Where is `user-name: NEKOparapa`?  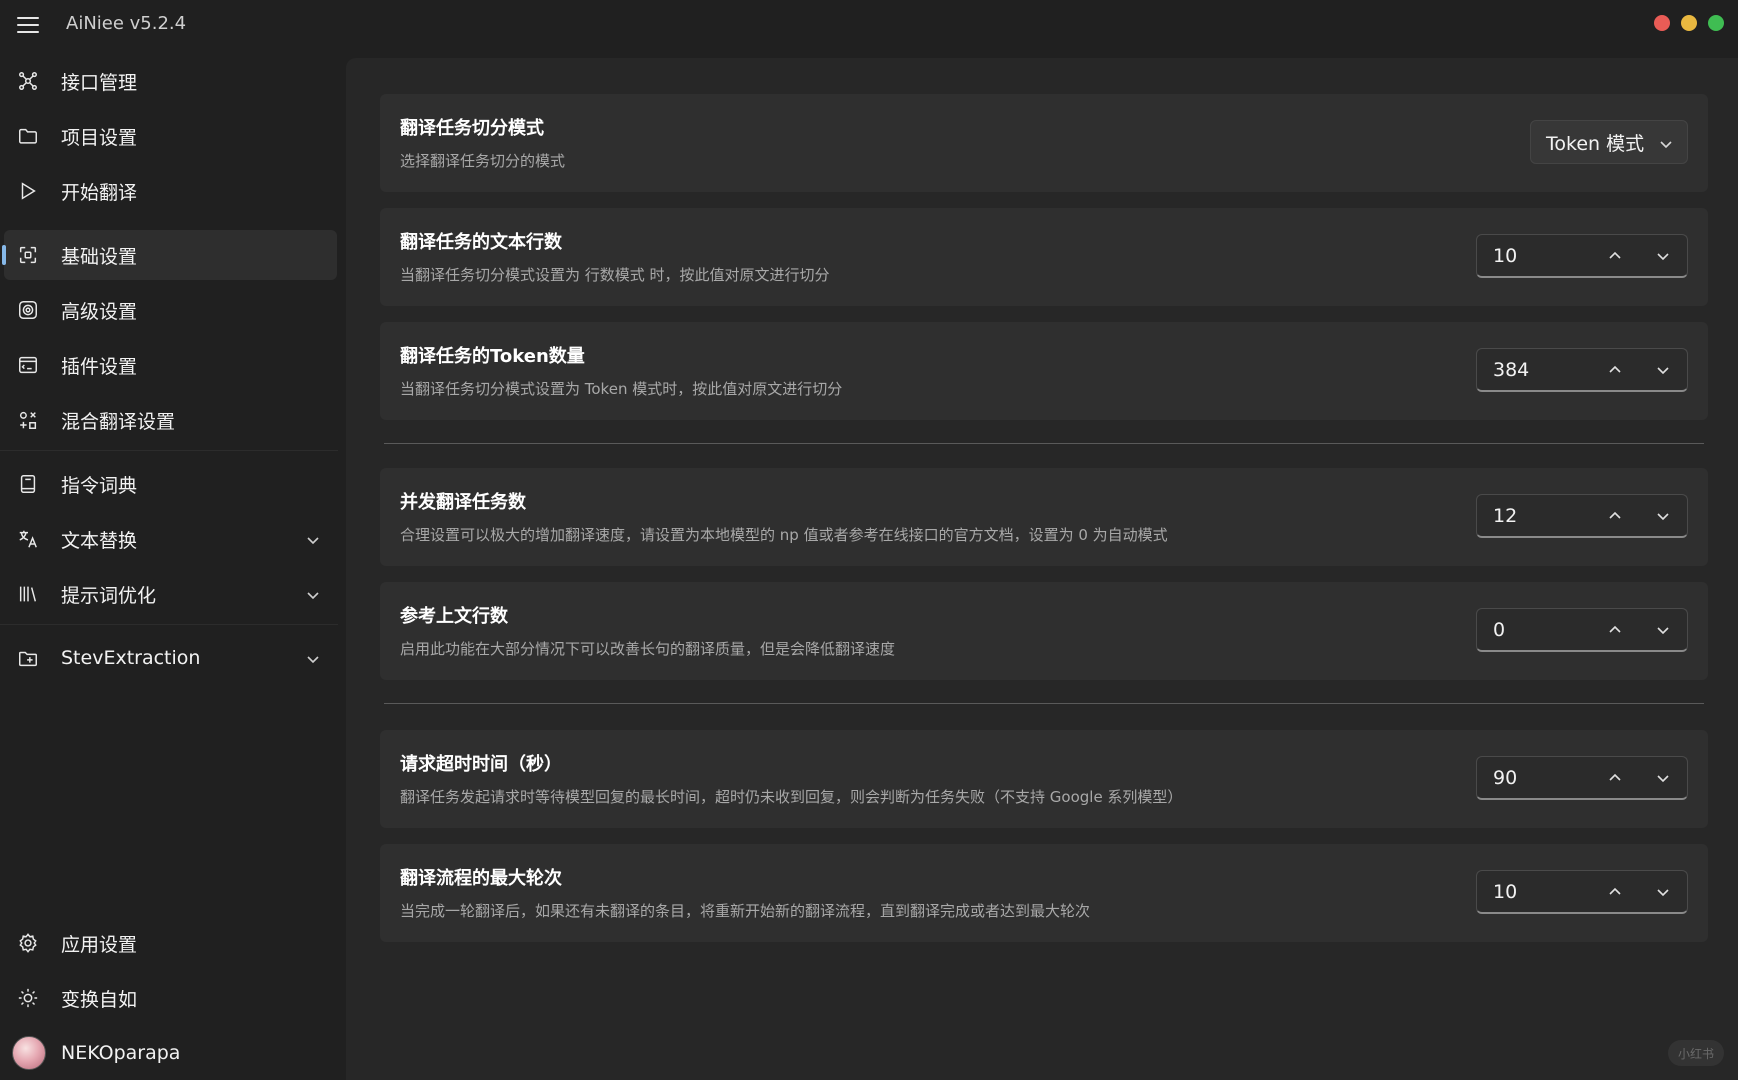 user-name: NEKOparapa is located at coordinates (121, 1053).